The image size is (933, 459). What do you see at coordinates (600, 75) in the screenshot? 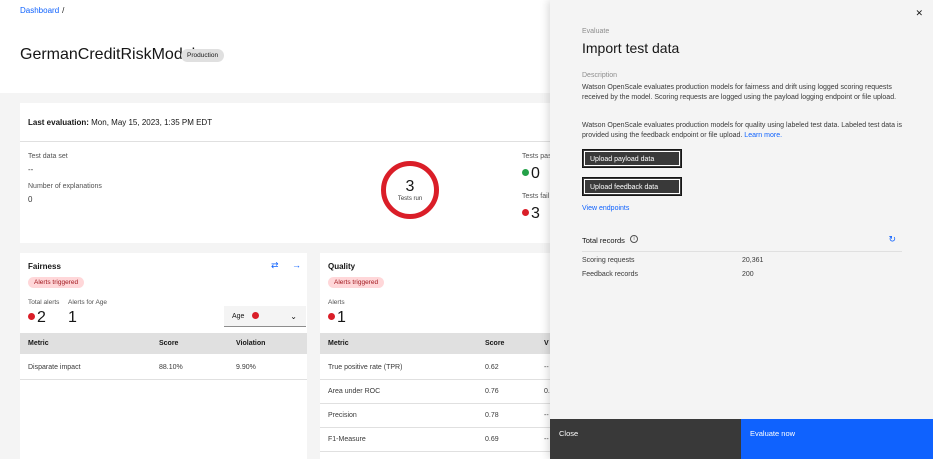
I see `description-label: Description` at bounding box center [600, 75].